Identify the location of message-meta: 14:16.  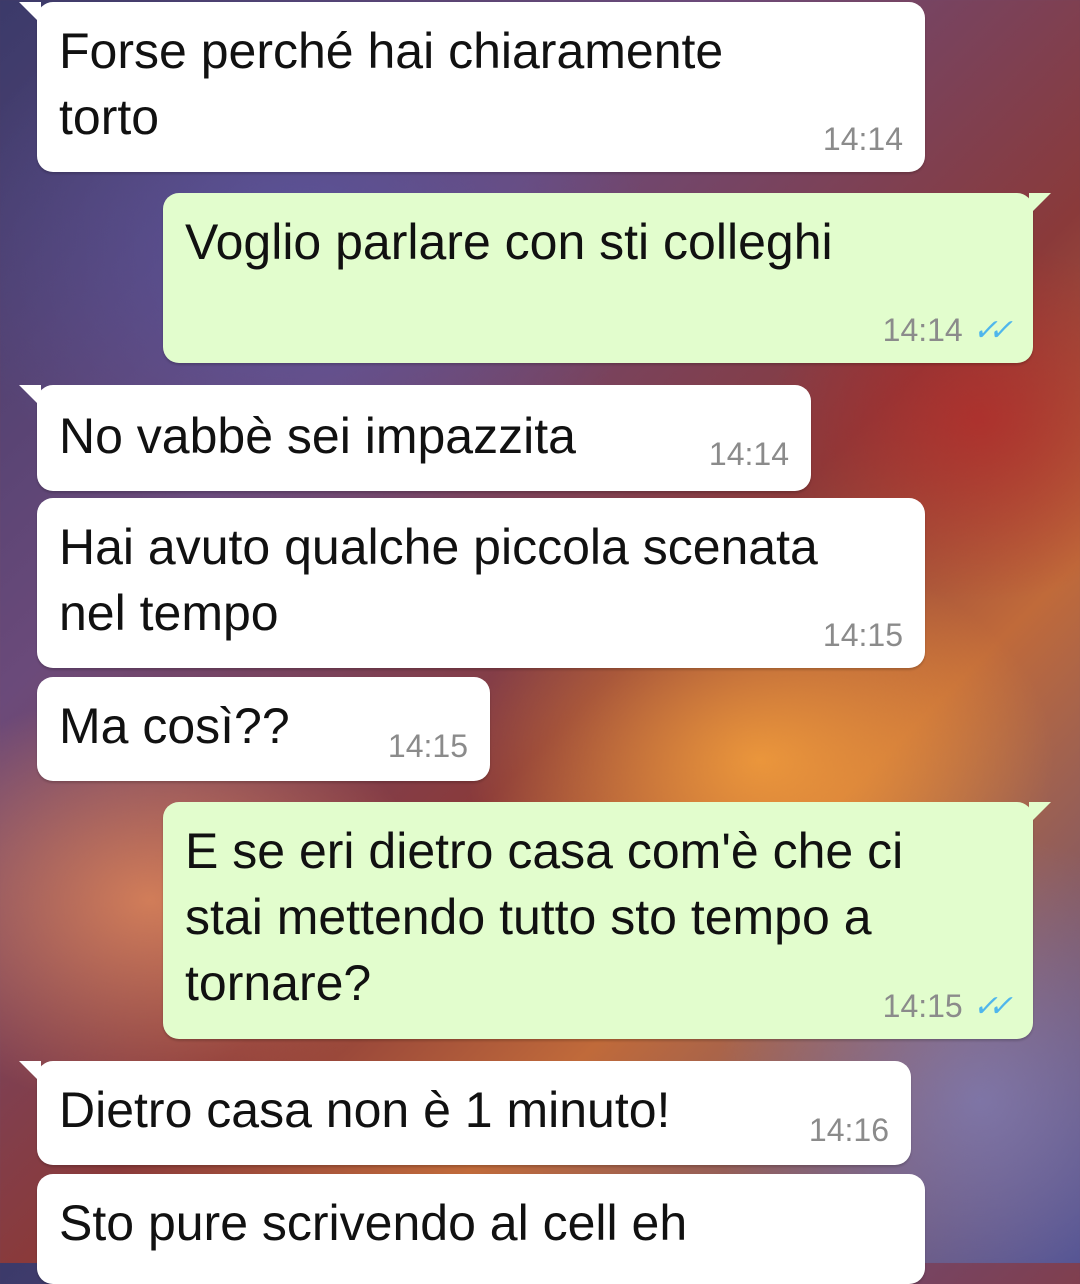
(849, 1130).